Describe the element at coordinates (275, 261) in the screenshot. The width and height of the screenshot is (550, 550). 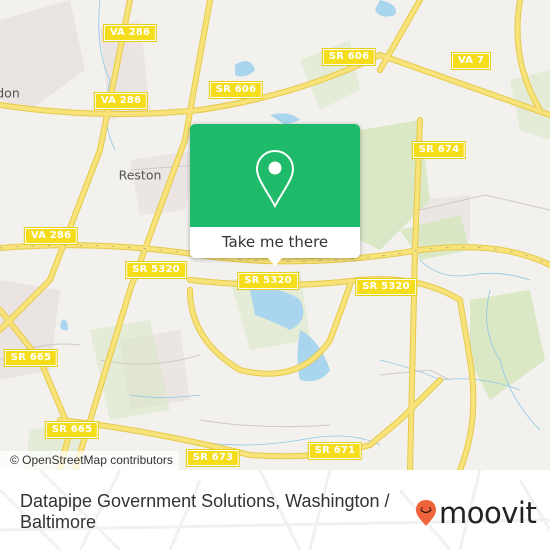
I see `popup-pointer` at that location.